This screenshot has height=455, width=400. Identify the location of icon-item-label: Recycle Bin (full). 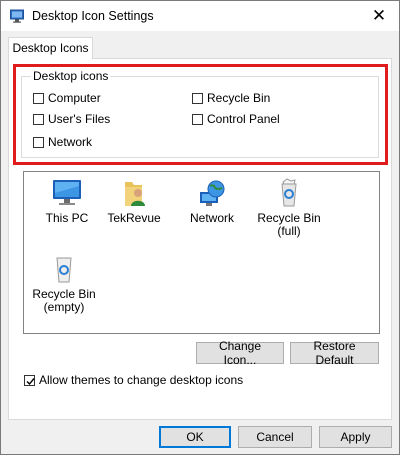
(289, 224).